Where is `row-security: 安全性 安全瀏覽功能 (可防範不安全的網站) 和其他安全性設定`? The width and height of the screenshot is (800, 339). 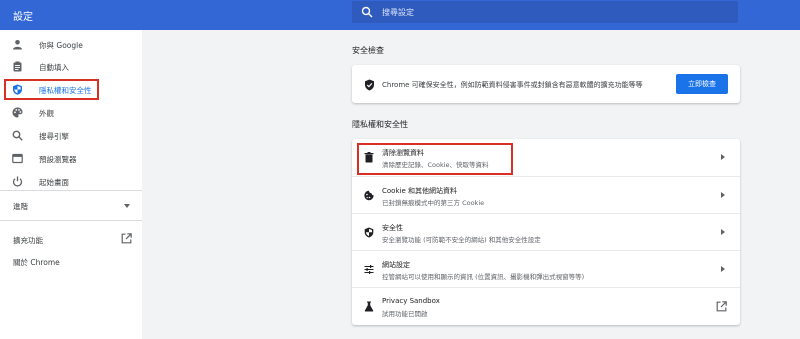 row-security: 安全性 安全瀏覽功能 (可防範不安全的網站) 和其他安全性設定 is located at coordinates (546, 232).